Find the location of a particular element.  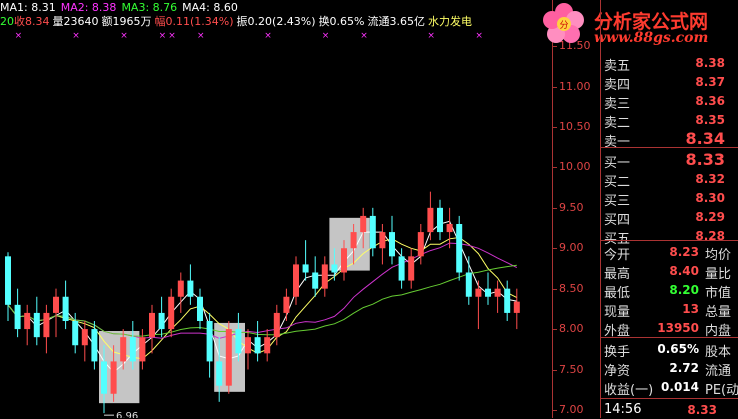

sector-label: 水力发电 is located at coordinates (450, 21).